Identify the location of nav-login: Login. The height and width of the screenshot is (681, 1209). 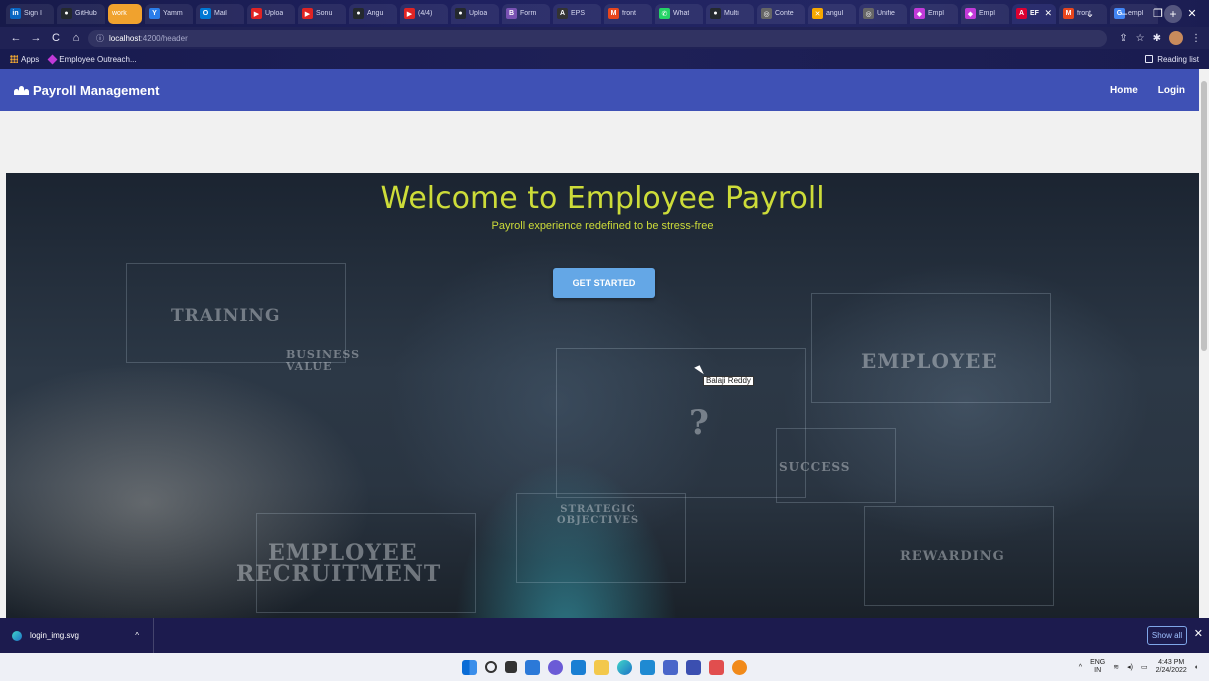
(1171, 90).